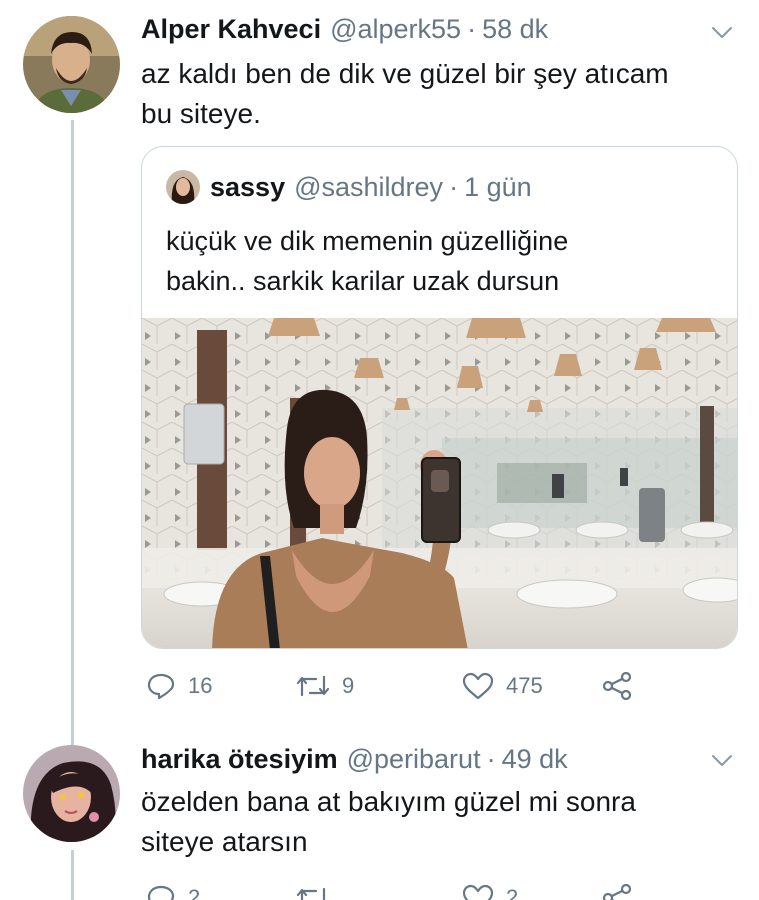 The height and width of the screenshot is (900, 759). Describe the element at coordinates (224, 841) in the screenshot. I see `tweet-text-line: siteye atarsın` at that location.